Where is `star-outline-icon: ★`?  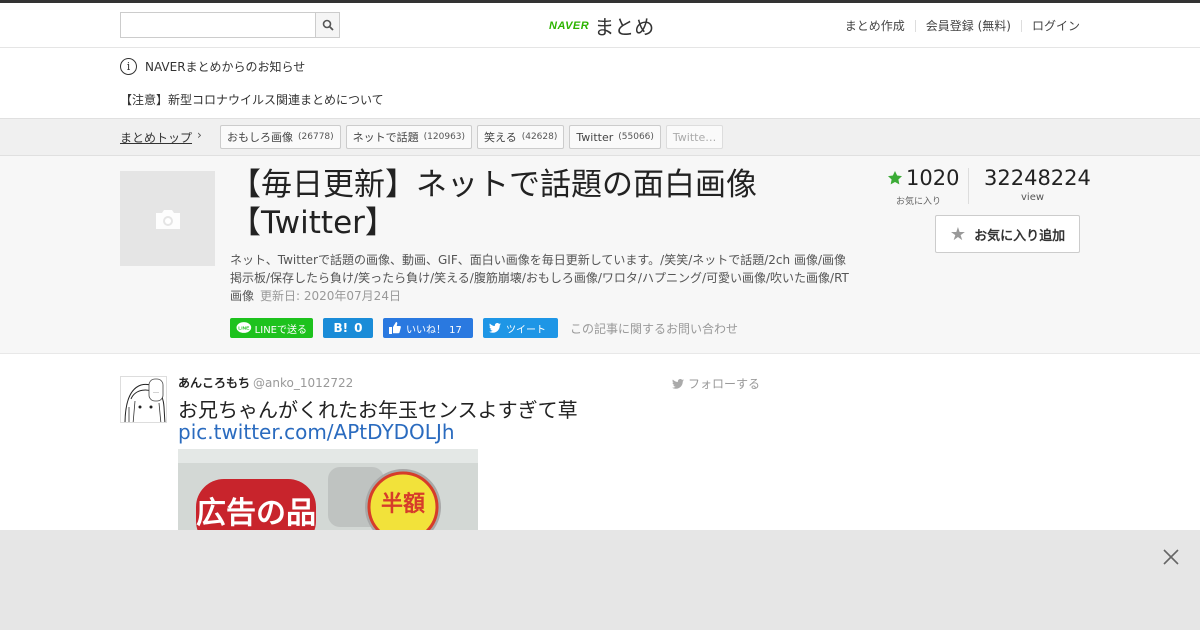
star-outline-icon: ★ is located at coordinates (958, 234).